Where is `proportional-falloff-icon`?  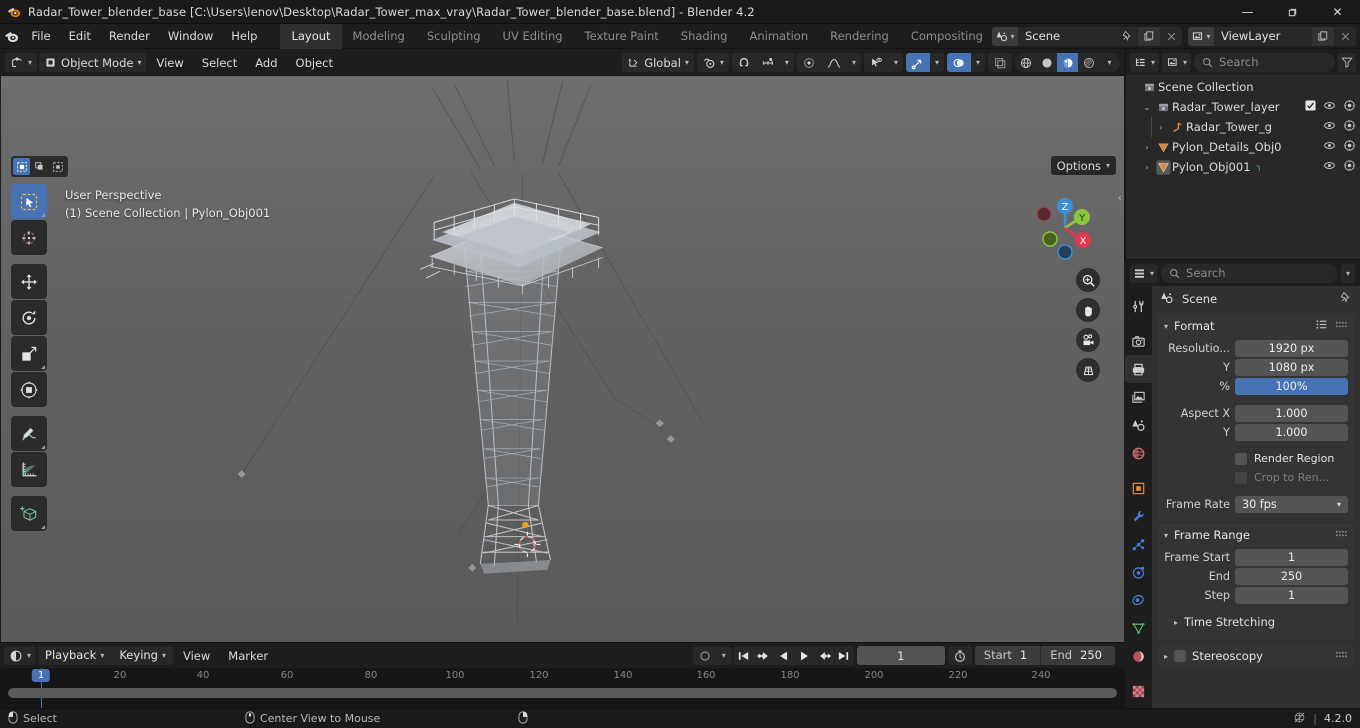 proportional-falloff-icon is located at coordinates (834, 62).